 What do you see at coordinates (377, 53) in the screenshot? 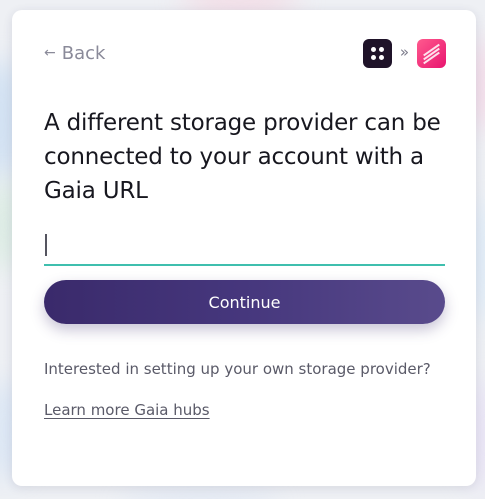
I see `blockstack-logo-icon` at bounding box center [377, 53].